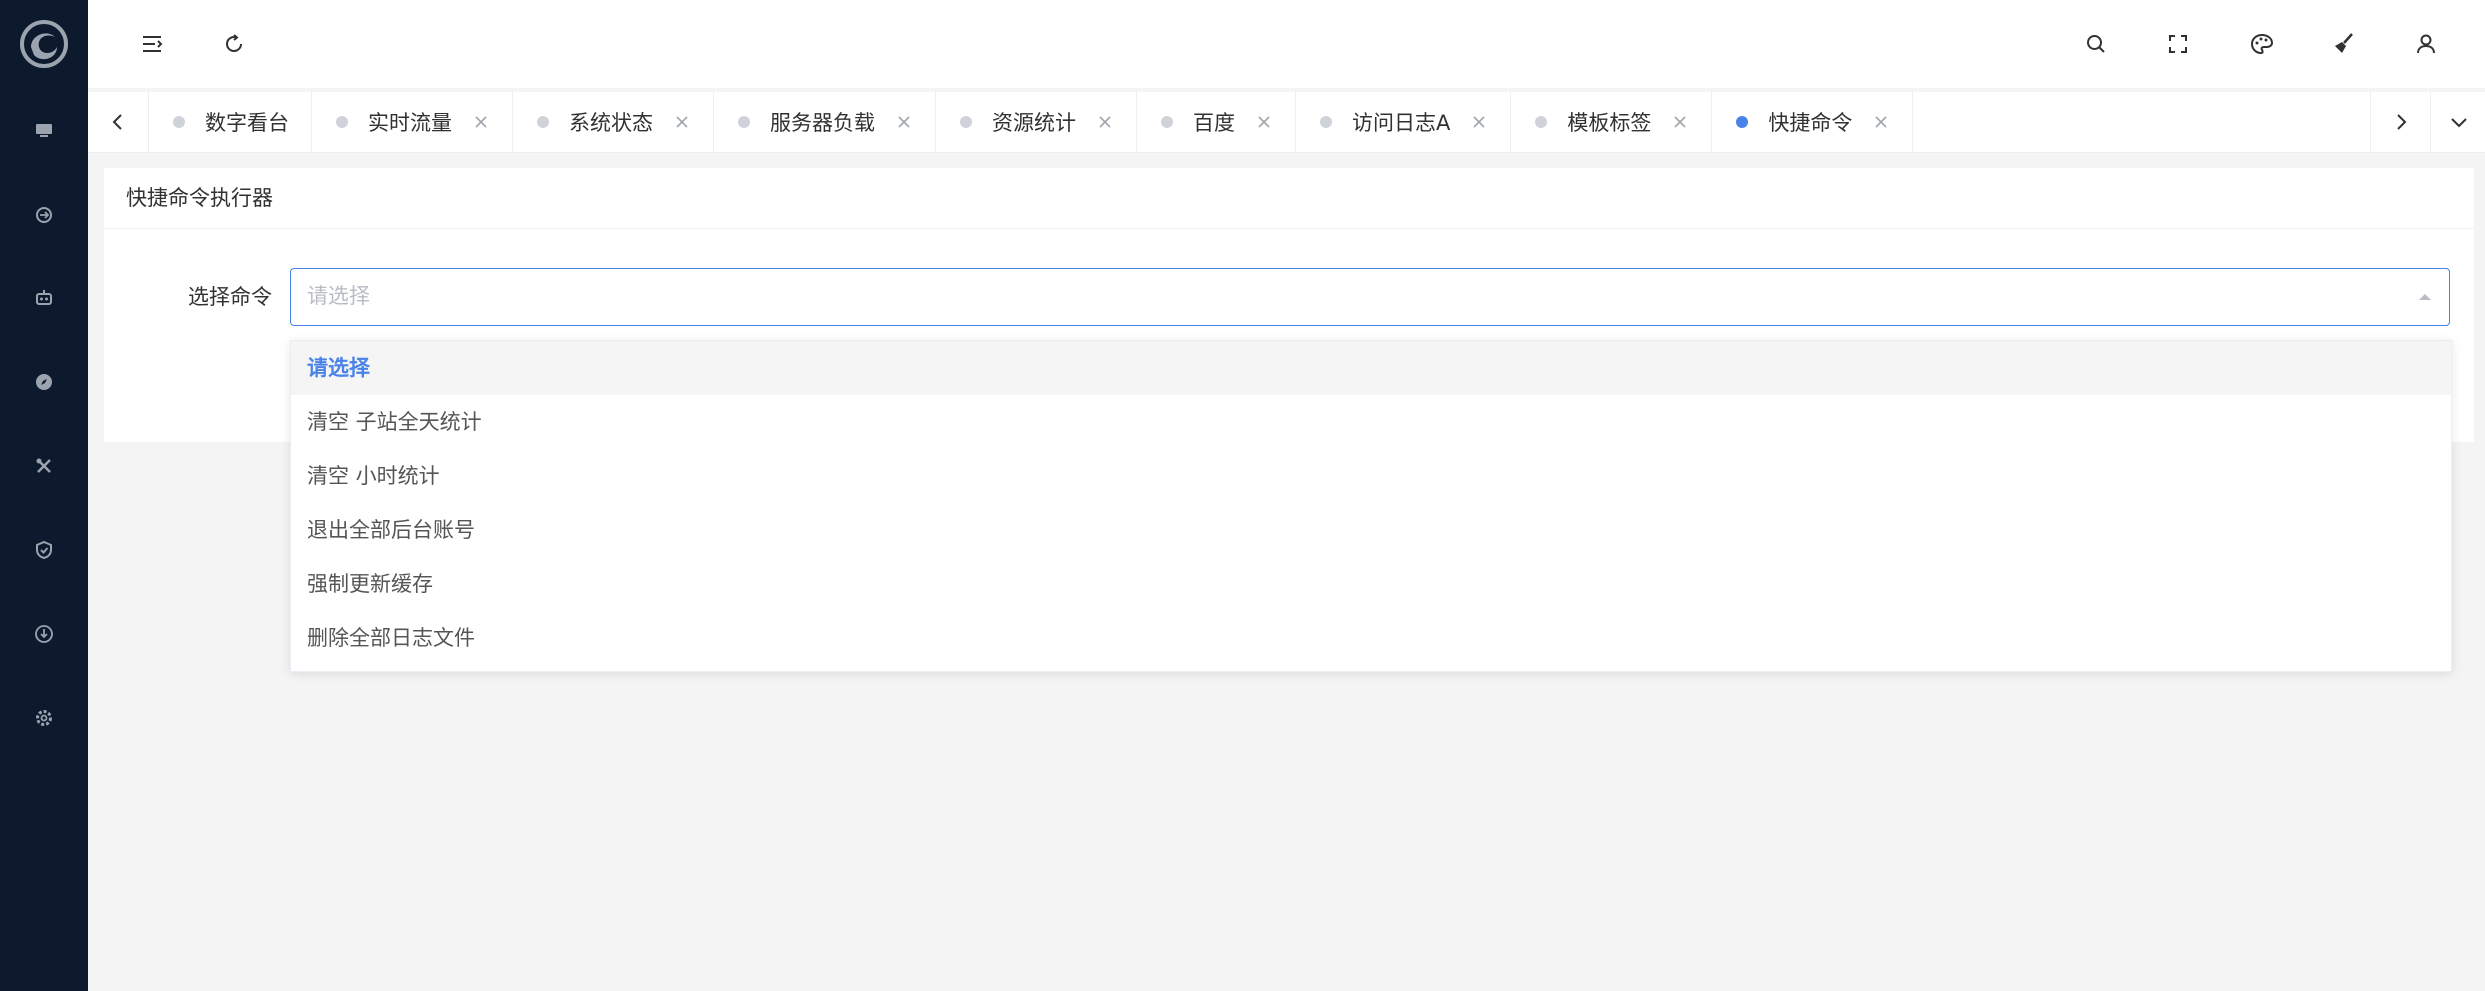 This screenshot has width=2485, height=991. I want to click on user-icon, so click(2426, 44).